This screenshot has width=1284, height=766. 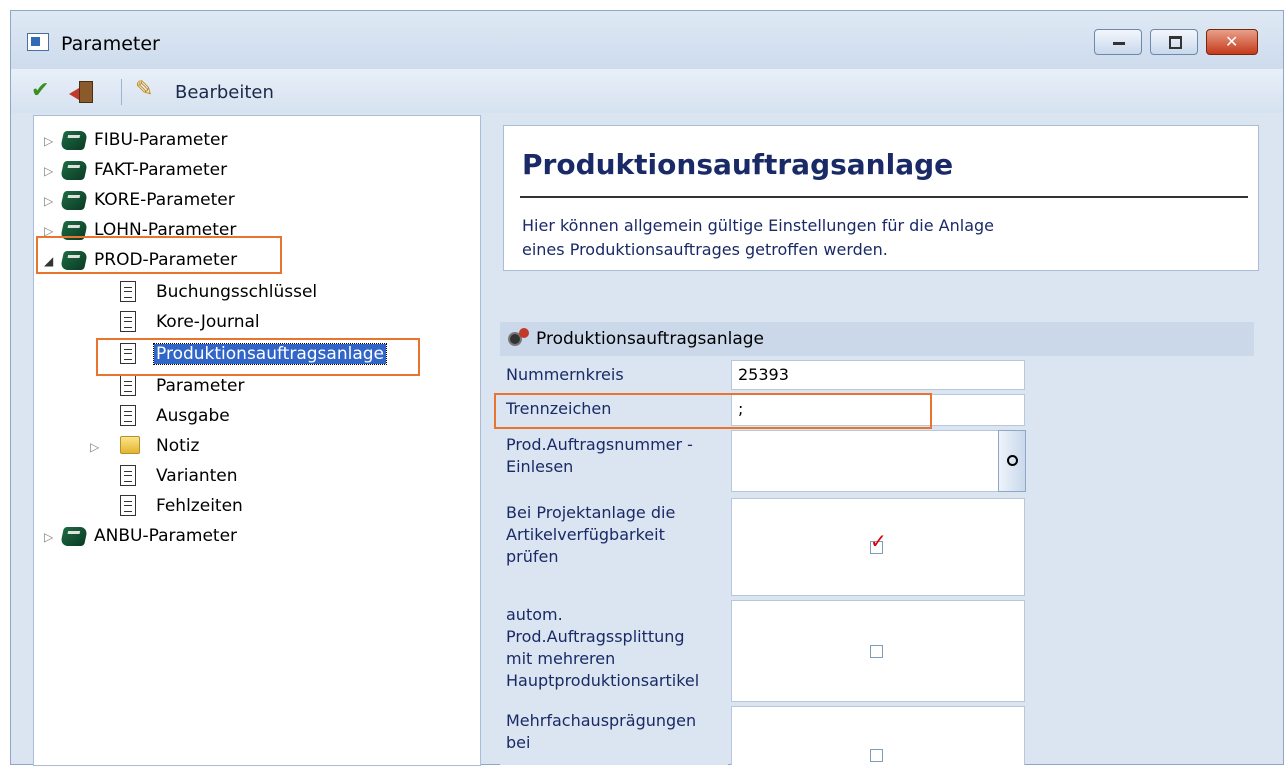 What do you see at coordinates (258, 357) in the screenshot?
I see `highlight-frame-produktionsauftragsanlage` at bounding box center [258, 357].